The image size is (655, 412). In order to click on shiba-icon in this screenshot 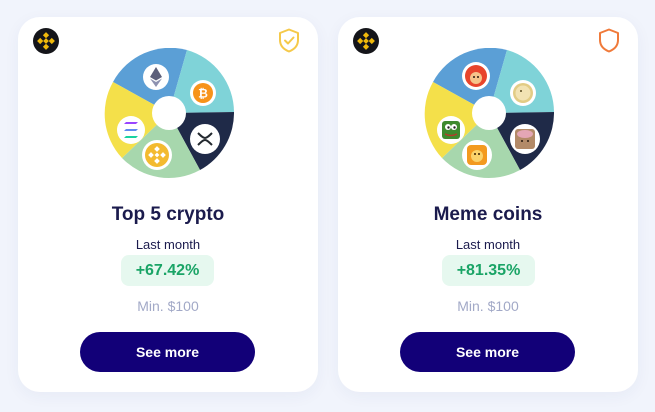, I will do `click(476, 76)`.